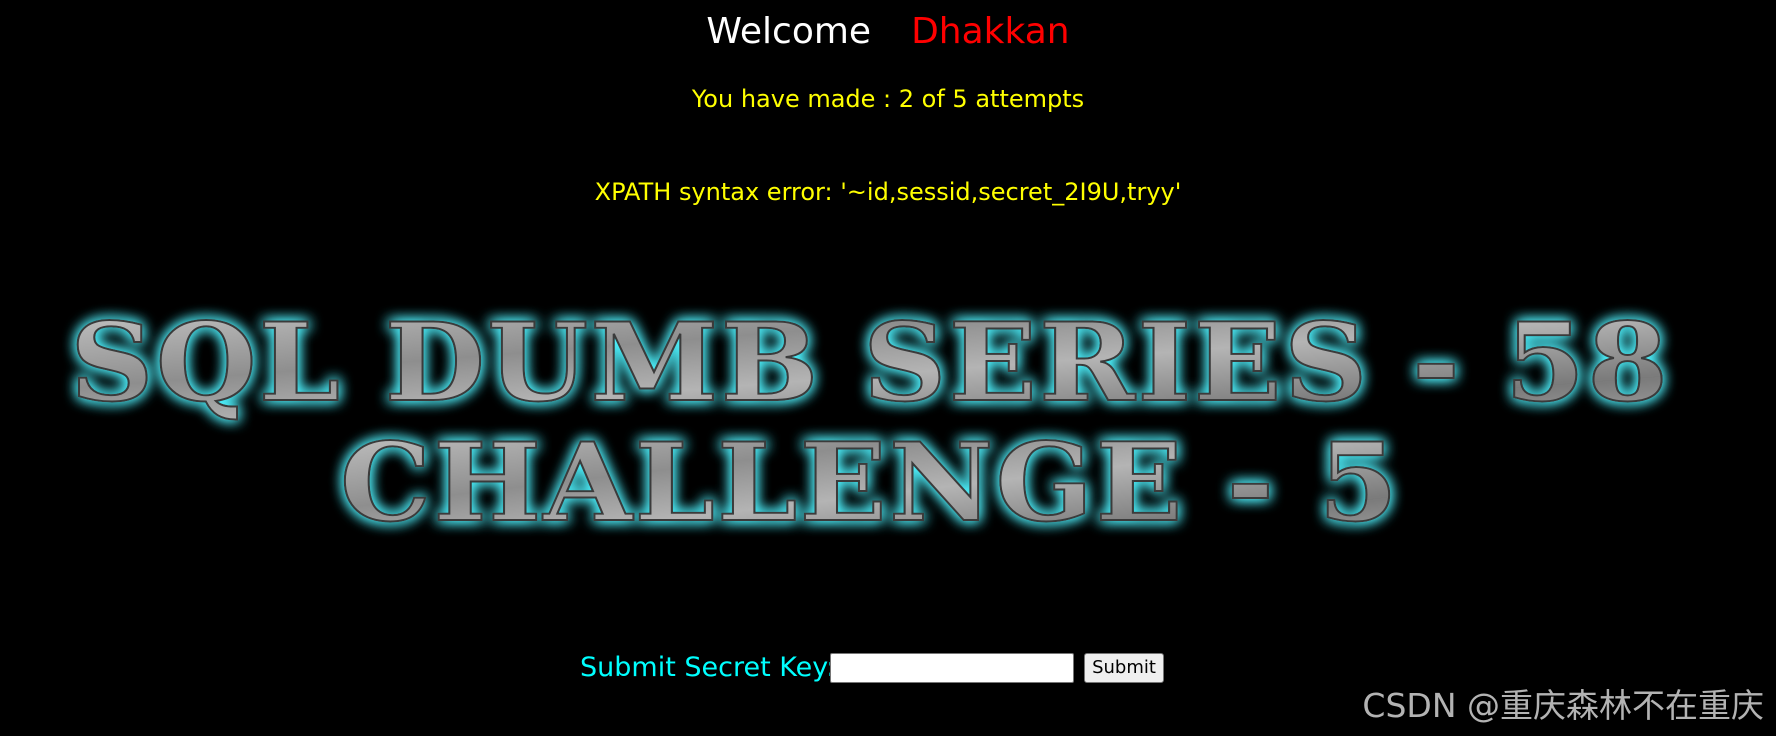  What do you see at coordinates (888, 32) in the screenshot?
I see `welcome-header: Welcome Dhakkan` at bounding box center [888, 32].